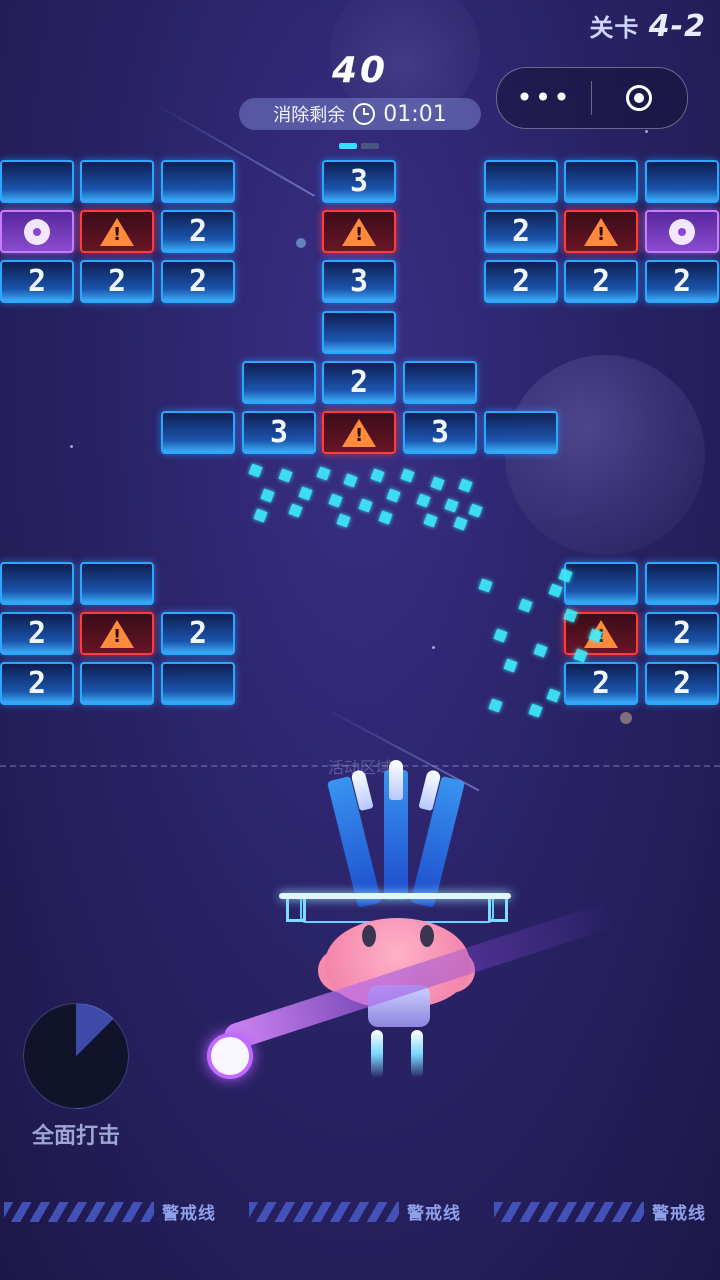 This screenshot has width=720, height=1280. What do you see at coordinates (364, 114) in the screenshot?
I see `clock-icon` at bounding box center [364, 114].